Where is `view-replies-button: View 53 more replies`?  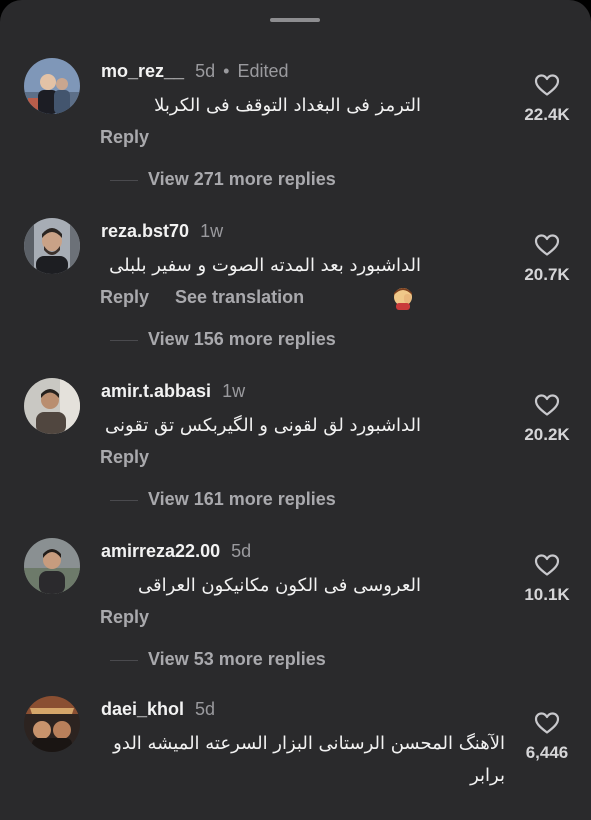
view-replies-button: View 53 more replies is located at coordinates (218, 659).